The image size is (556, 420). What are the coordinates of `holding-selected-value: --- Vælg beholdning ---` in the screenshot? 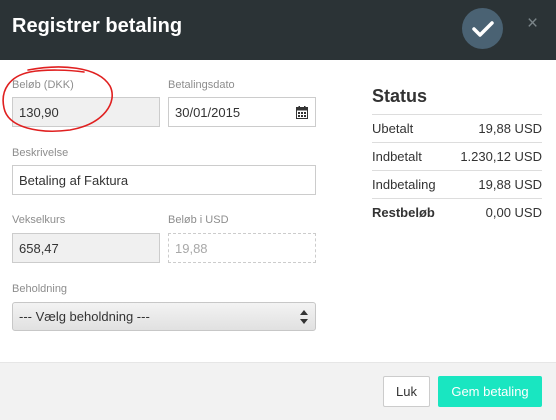 It's located at (84, 316).